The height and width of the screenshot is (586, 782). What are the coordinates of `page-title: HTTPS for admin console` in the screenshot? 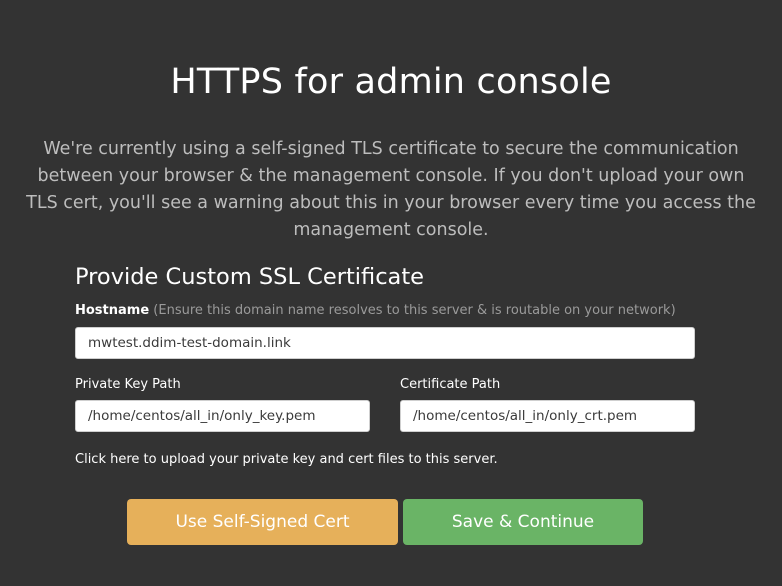 It's located at (391, 82).